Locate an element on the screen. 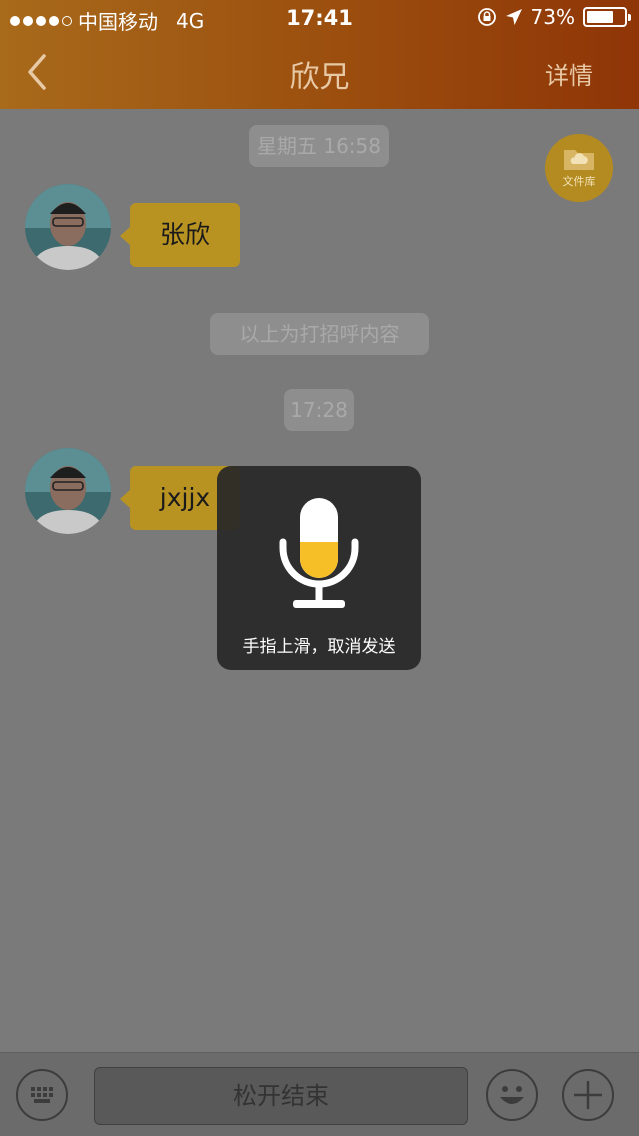 The height and width of the screenshot is (1136, 639). status-bar: 中国移动 4G 17:41 73% is located at coordinates (319, 18).